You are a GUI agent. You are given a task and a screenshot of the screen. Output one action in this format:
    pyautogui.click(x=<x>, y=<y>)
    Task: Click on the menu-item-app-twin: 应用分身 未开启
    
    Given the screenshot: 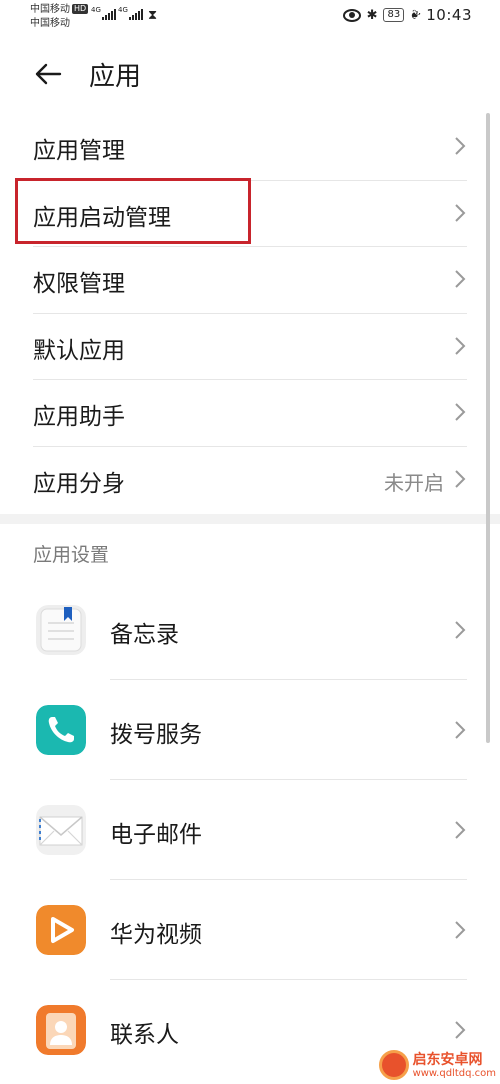 What is the action you would take?
    pyautogui.click(x=250, y=480)
    